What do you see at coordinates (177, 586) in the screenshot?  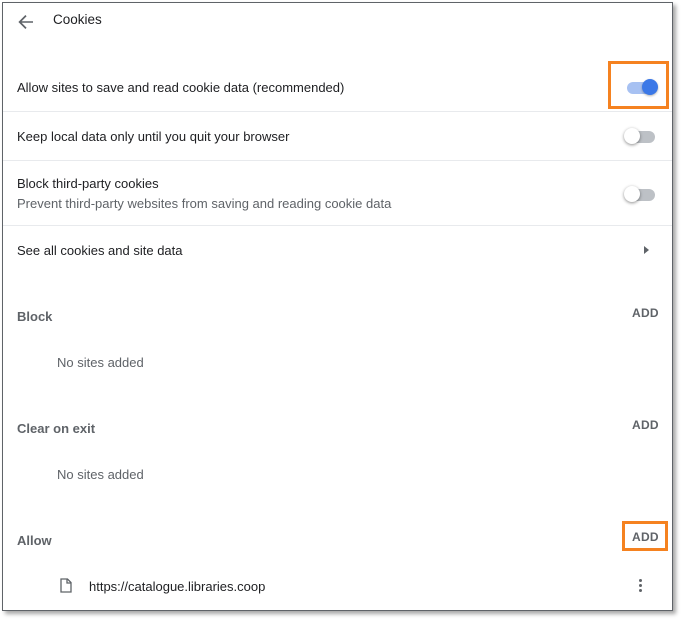 I see `allowed-site-url: https://catalogue.libraries.coop` at bounding box center [177, 586].